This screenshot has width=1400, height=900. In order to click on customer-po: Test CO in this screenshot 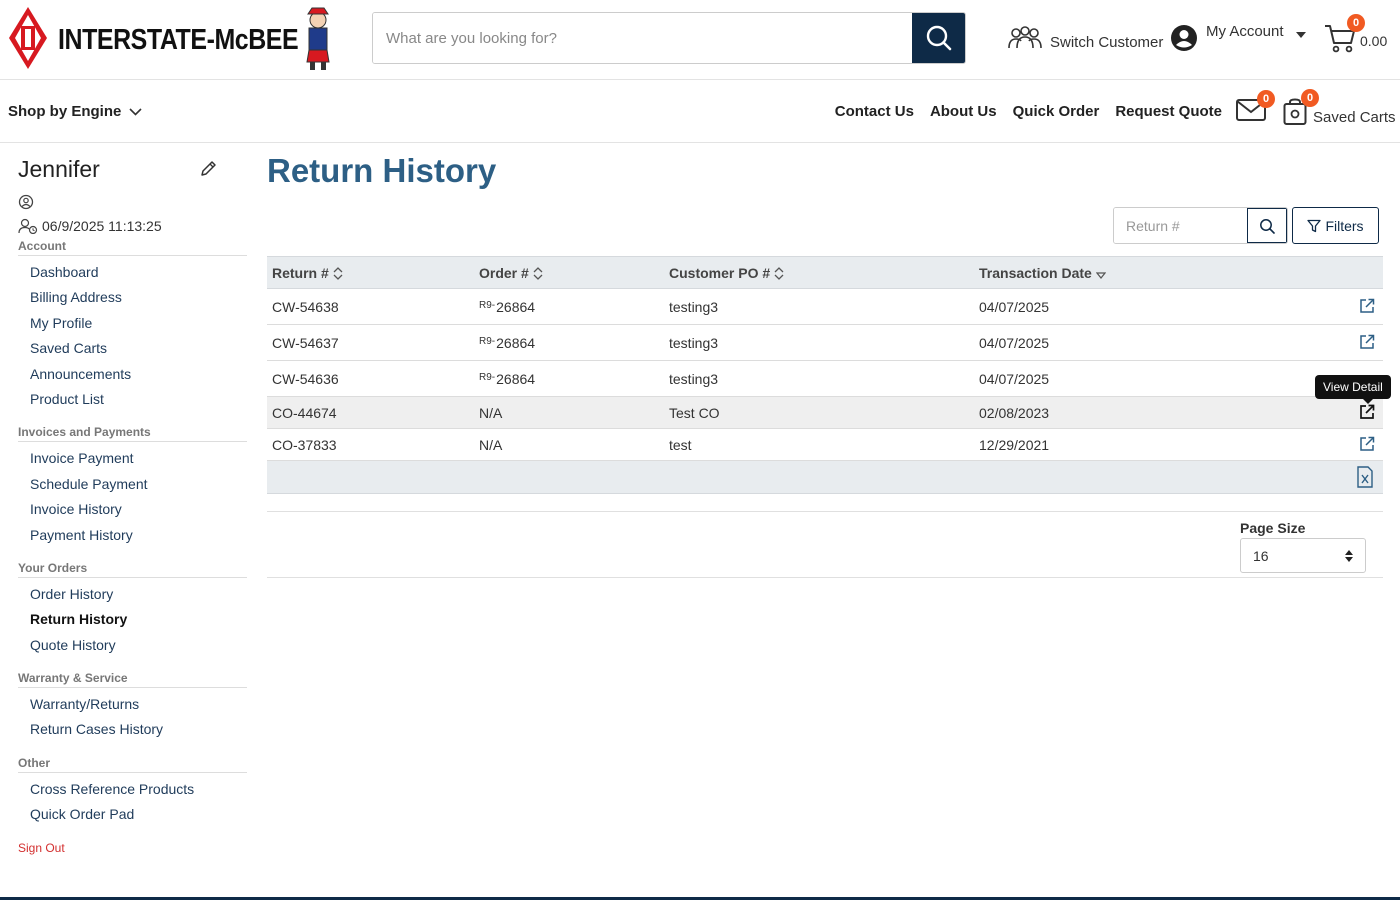, I will do `click(694, 413)`.